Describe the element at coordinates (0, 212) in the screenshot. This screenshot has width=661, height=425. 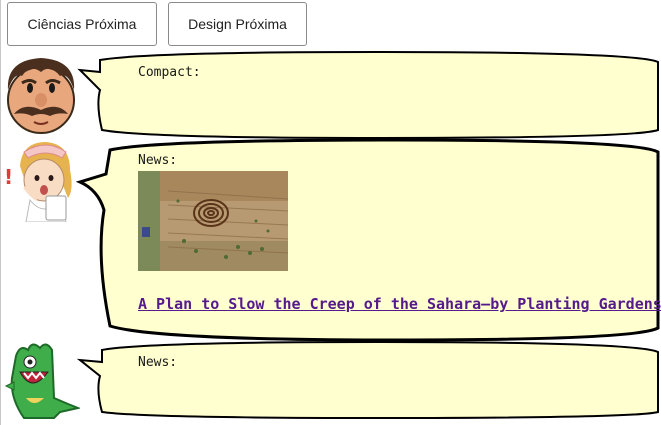
I see `page-left-border` at that location.